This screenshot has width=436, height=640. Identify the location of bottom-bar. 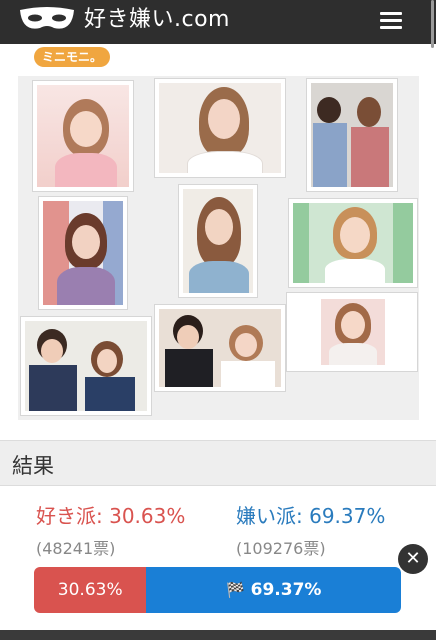
(218, 635).